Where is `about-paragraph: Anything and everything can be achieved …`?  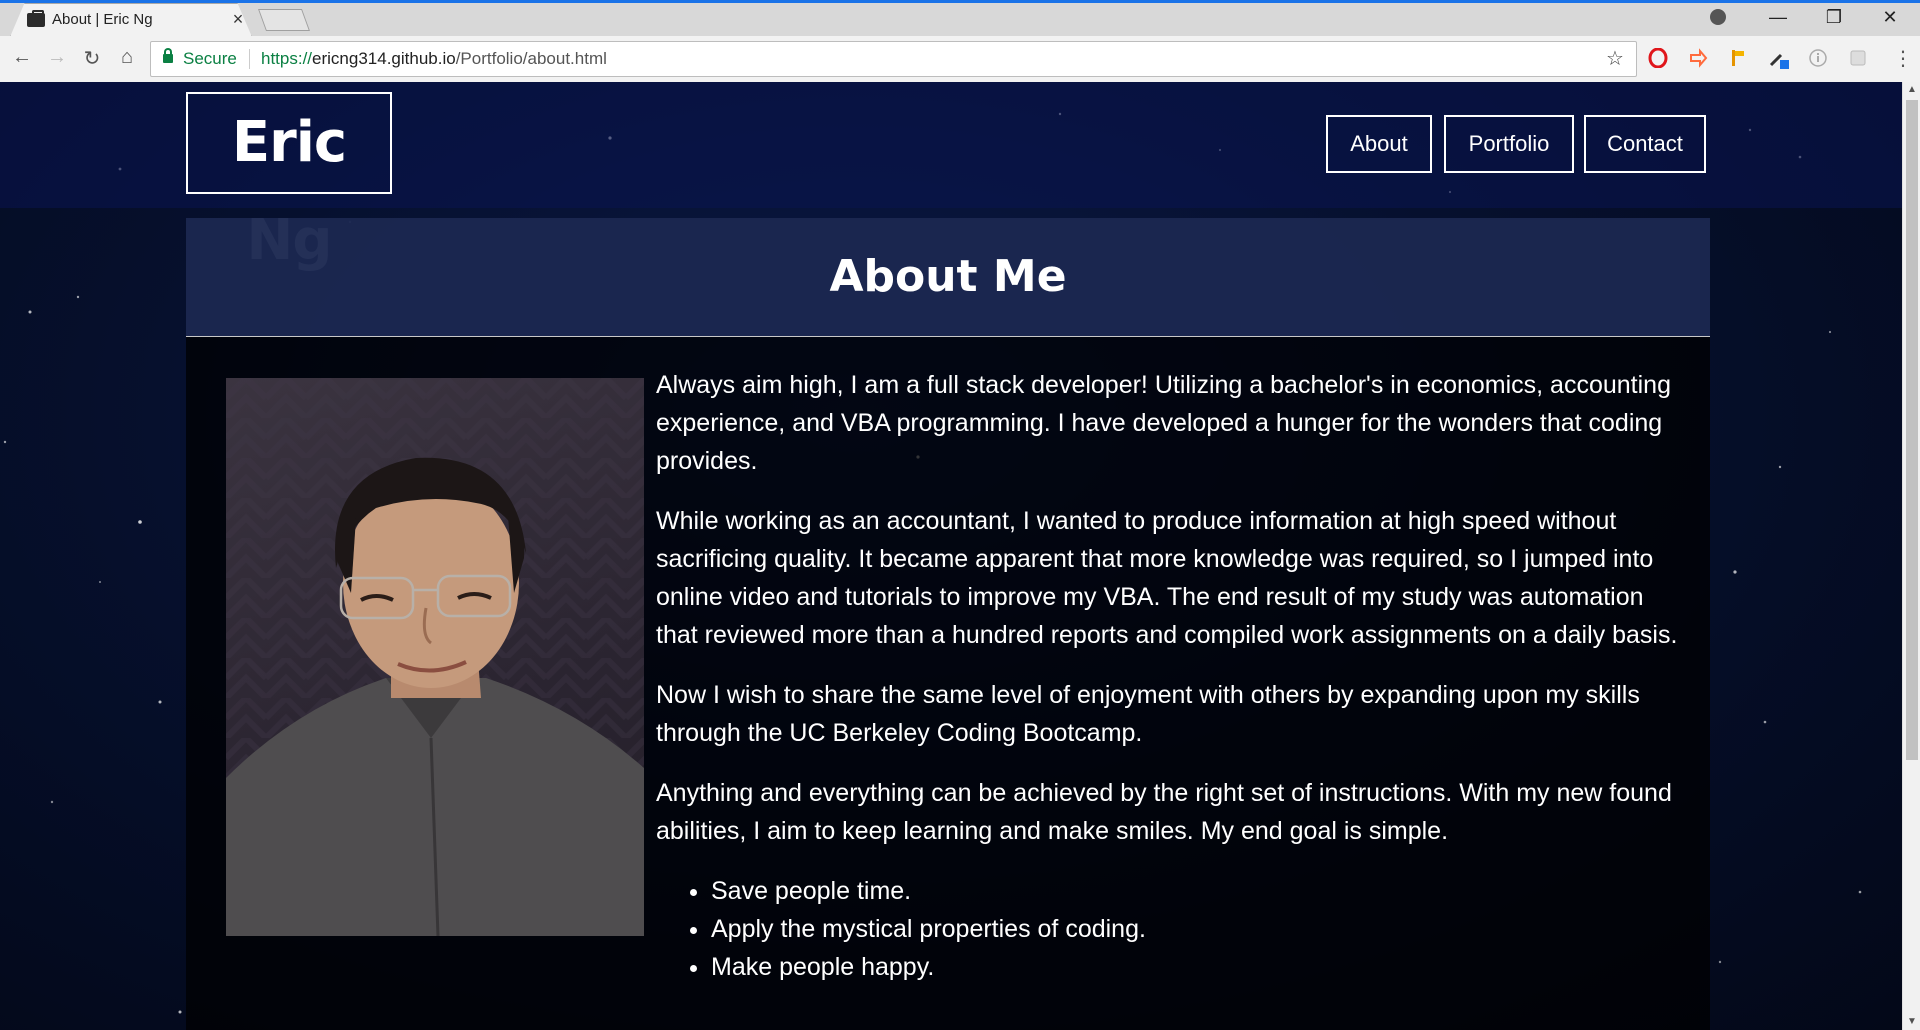
about-paragraph: Anything and everything can be achieved … is located at coordinates (1164, 812).